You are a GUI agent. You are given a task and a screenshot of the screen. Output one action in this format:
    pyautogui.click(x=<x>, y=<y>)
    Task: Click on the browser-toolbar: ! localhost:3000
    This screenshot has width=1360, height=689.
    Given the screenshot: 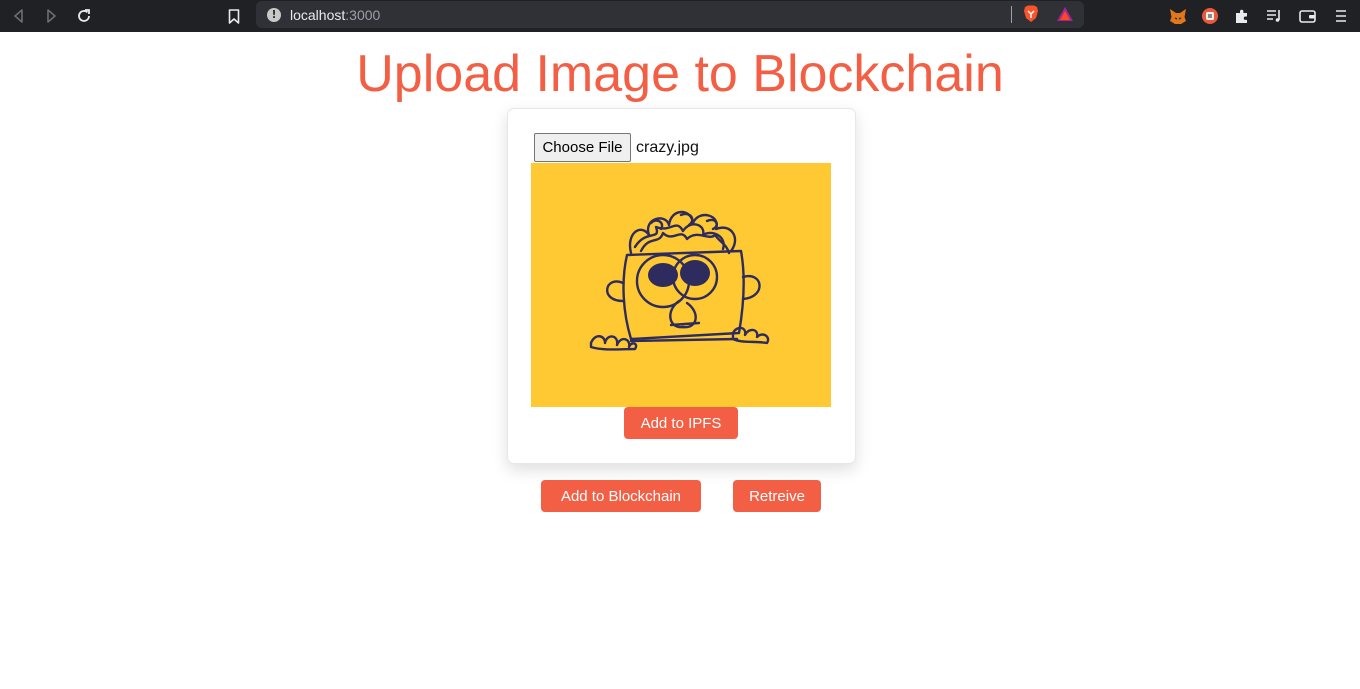 What is the action you would take?
    pyautogui.click(x=680, y=16)
    